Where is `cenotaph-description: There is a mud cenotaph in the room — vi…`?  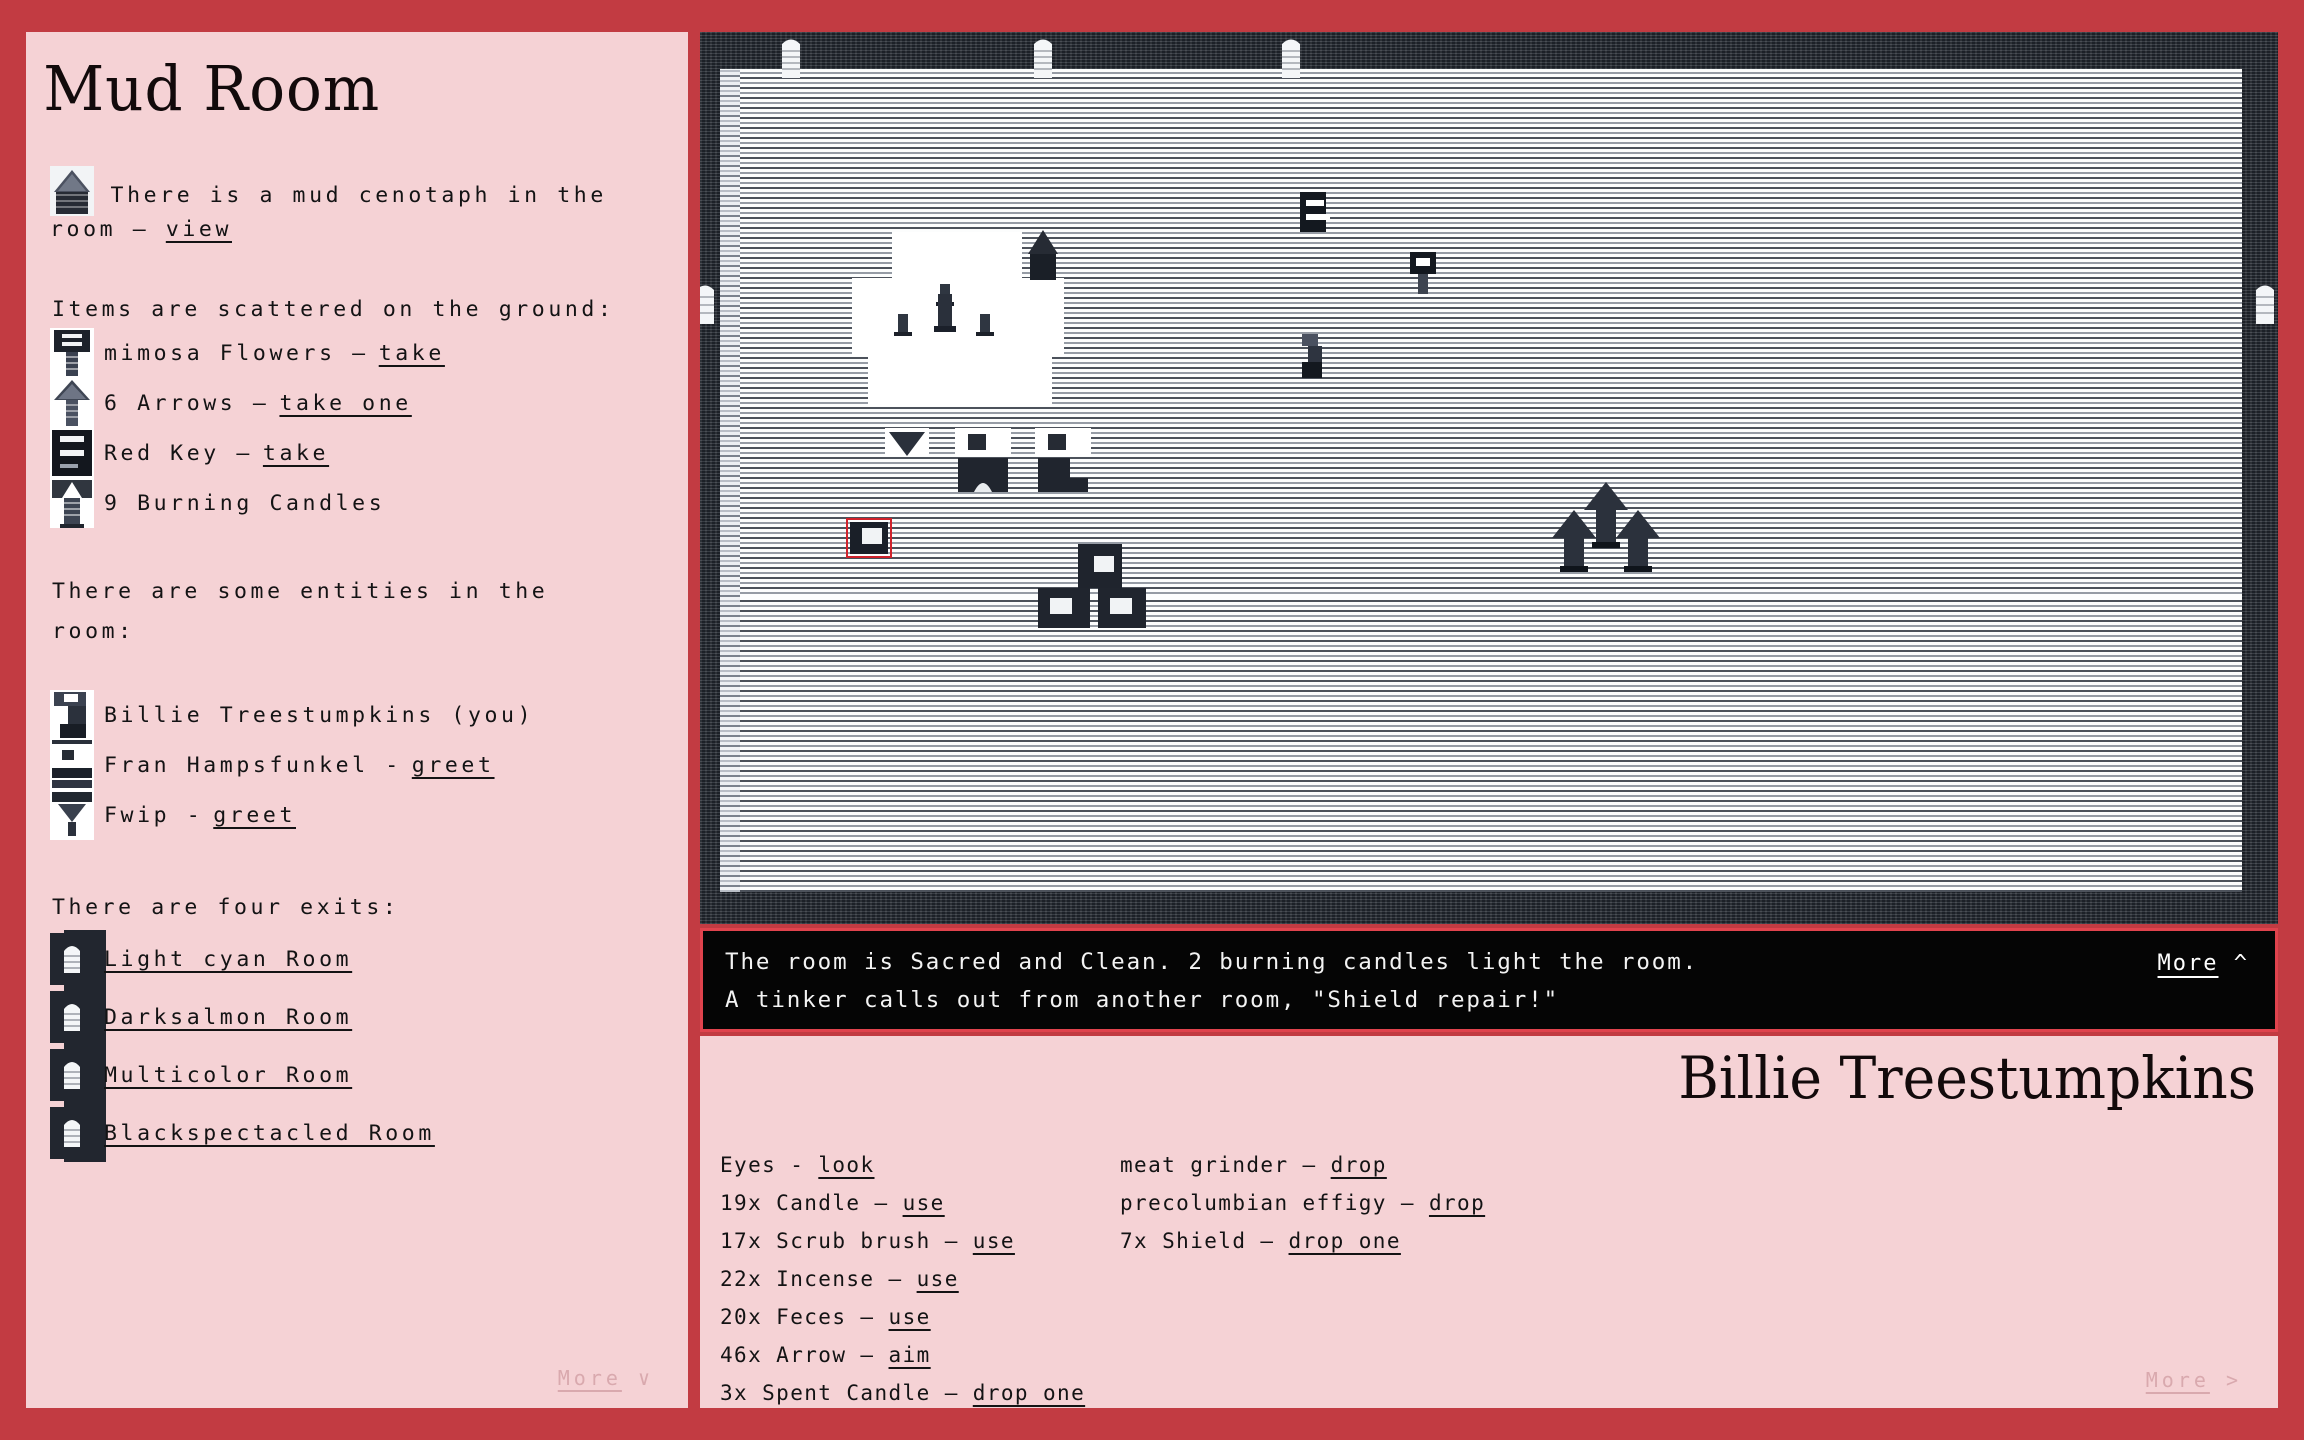 cenotaph-description: There is a mud cenotaph in the room — vi… is located at coordinates (358, 205).